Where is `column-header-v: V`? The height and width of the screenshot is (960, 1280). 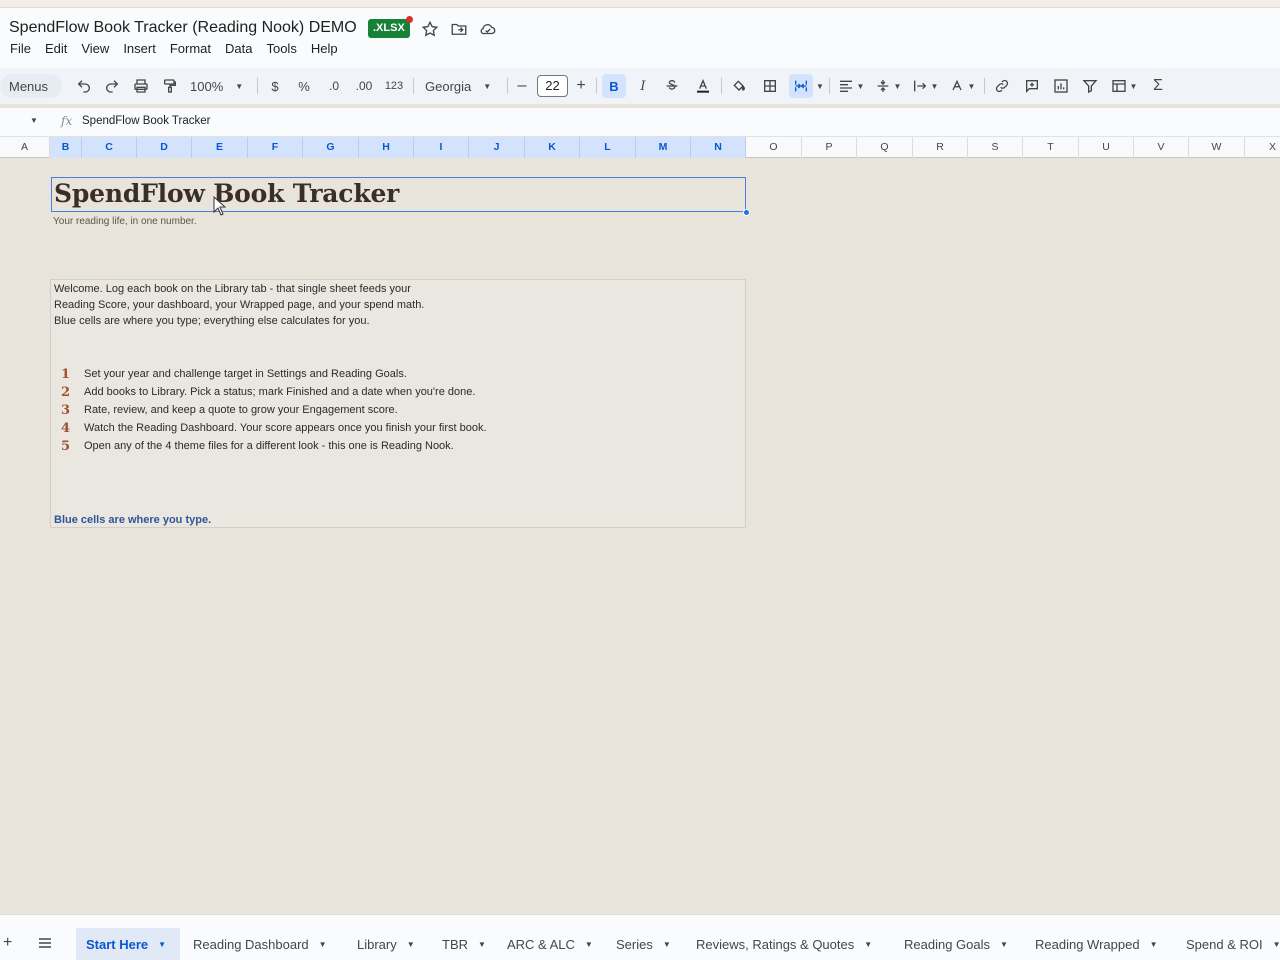 column-header-v: V is located at coordinates (1161, 147).